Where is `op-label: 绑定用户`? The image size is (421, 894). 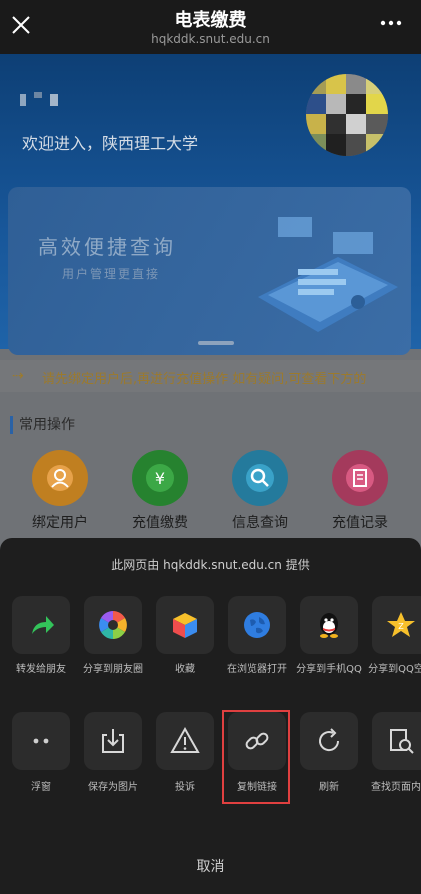
op-label: 绑定用户 is located at coordinates (60, 523).